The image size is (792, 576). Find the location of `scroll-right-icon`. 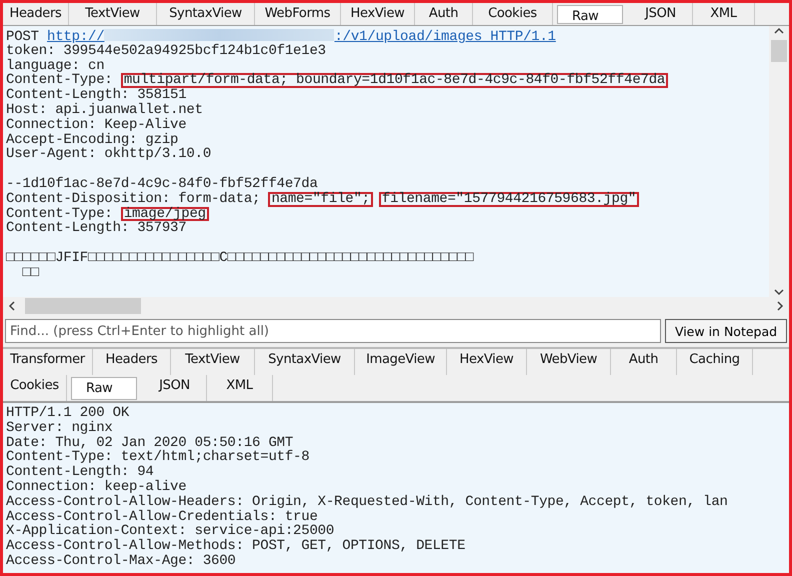

scroll-right-icon is located at coordinates (780, 306).